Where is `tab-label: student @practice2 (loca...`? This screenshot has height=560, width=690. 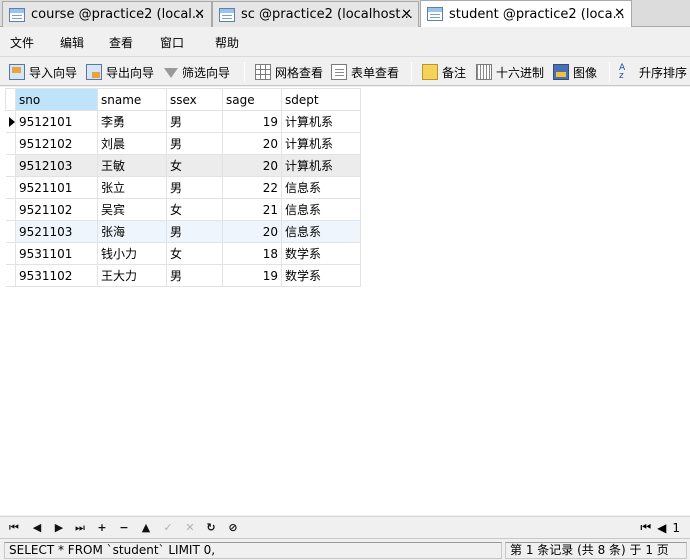
tab-label: student @practice2 (loca... is located at coordinates (537, 14).